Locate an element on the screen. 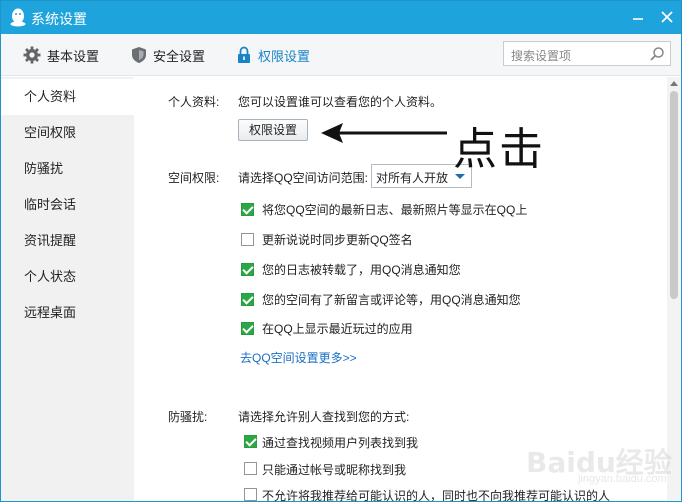  harass-description: 请选择允许别人查找到您的方式: is located at coordinates (324, 417).